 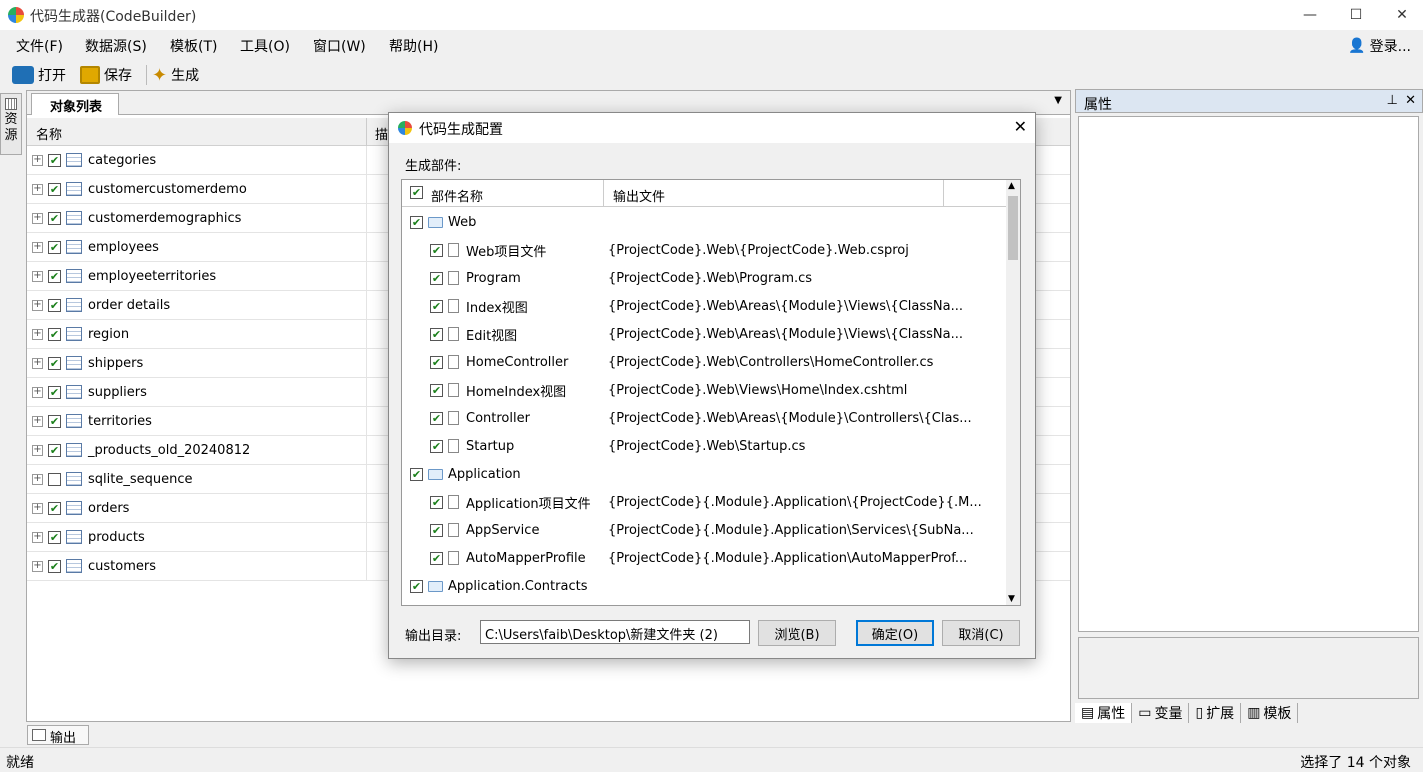 What do you see at coordinates (639, 195) in the screenshot?
I see `column-header-output: 输出文件` at bounding box center [639, 195].